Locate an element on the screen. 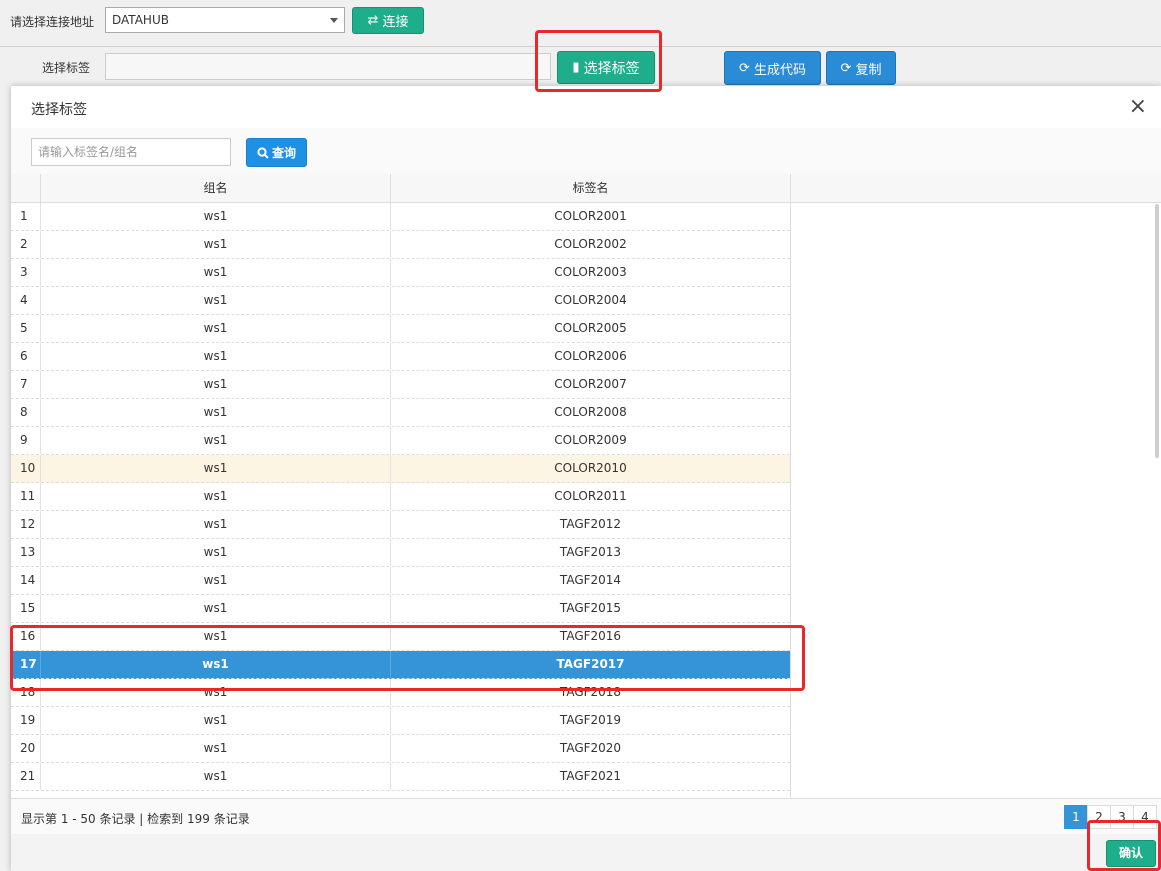  search-input: 请输入标签名/组名 is located at coordinates (131, 152).